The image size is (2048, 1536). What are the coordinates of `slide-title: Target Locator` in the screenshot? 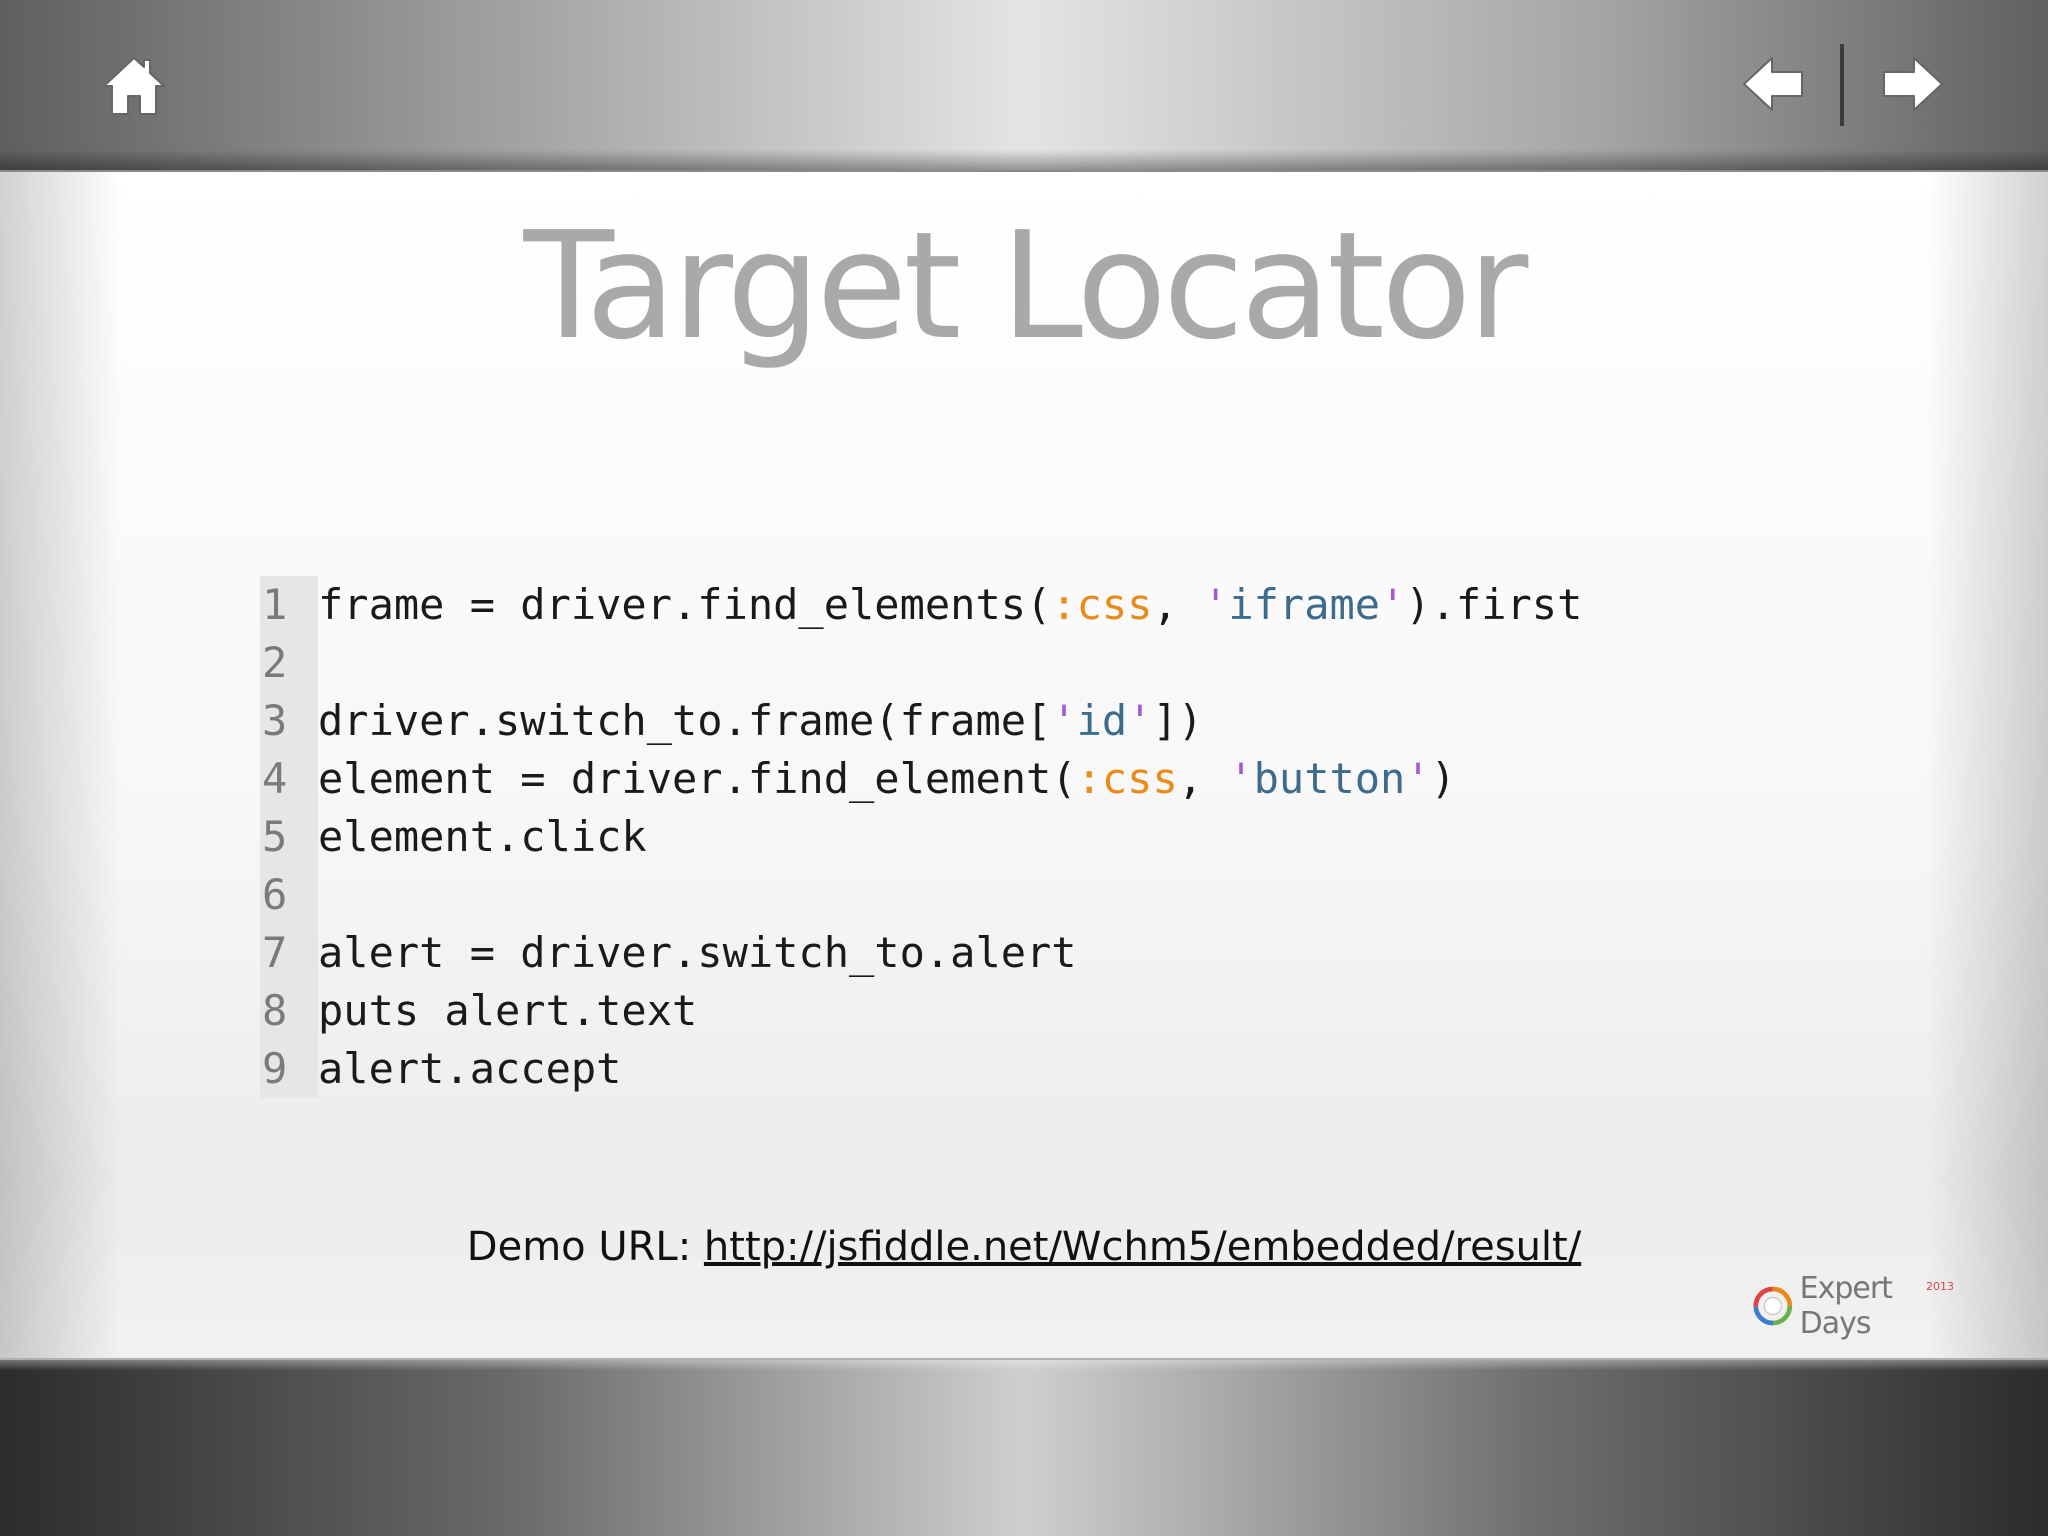 It's located at (1026, 286).